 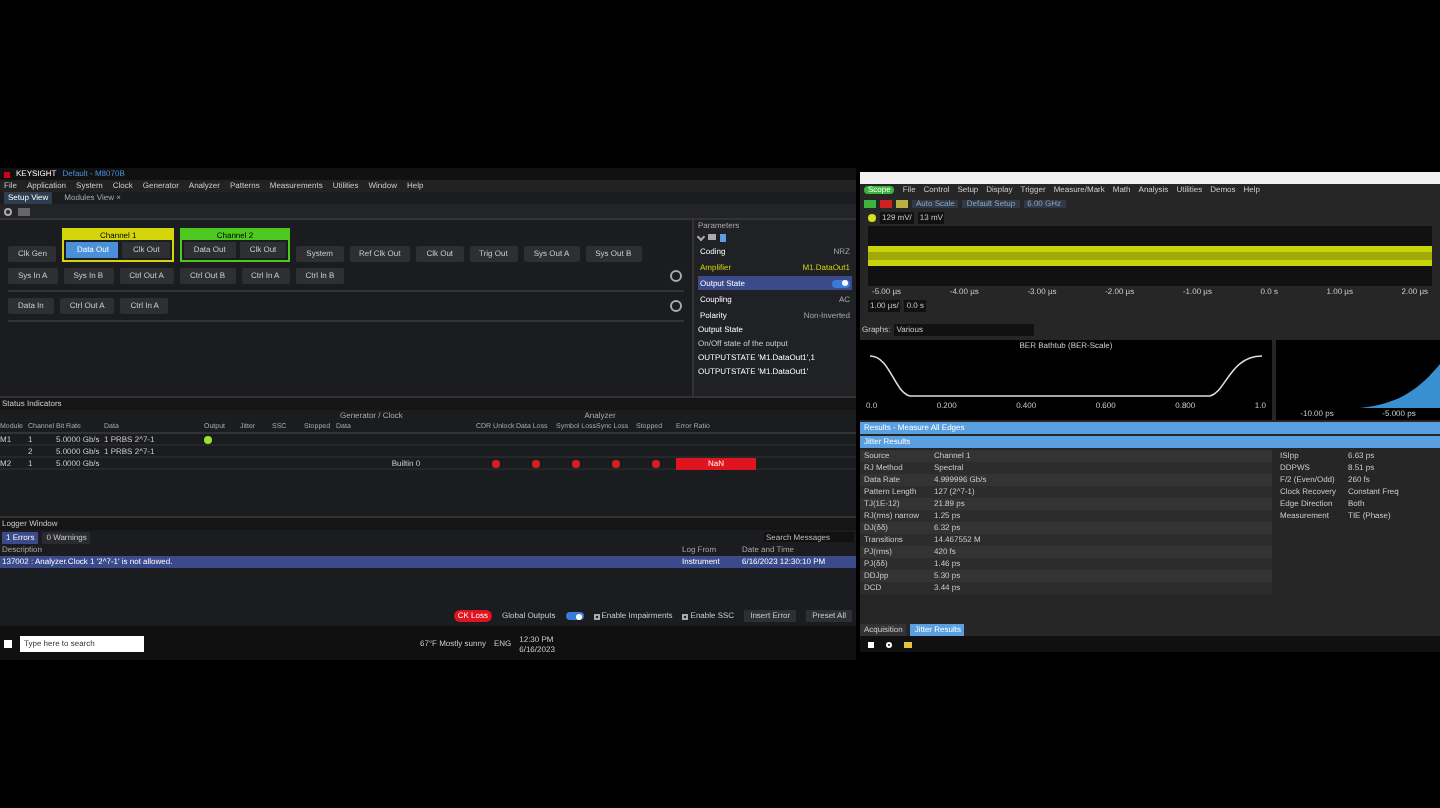 What do you see at coordinates (872, 218) in the screenshot?
I see `channel-icon` at bounding box center [872, 218].